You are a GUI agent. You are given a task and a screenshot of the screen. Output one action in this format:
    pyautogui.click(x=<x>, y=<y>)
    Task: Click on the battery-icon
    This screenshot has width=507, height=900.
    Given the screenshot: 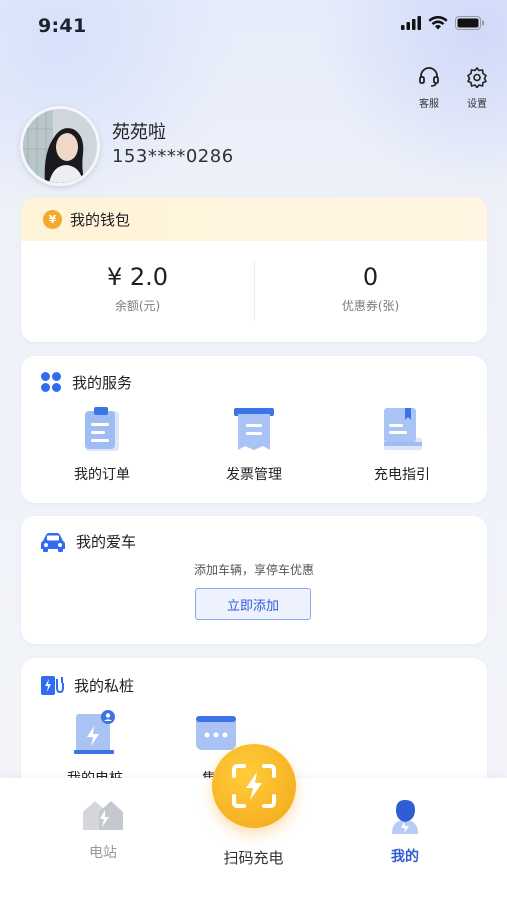 What is the action you would take?
    pyautogui.click(x=469, y=23)
    